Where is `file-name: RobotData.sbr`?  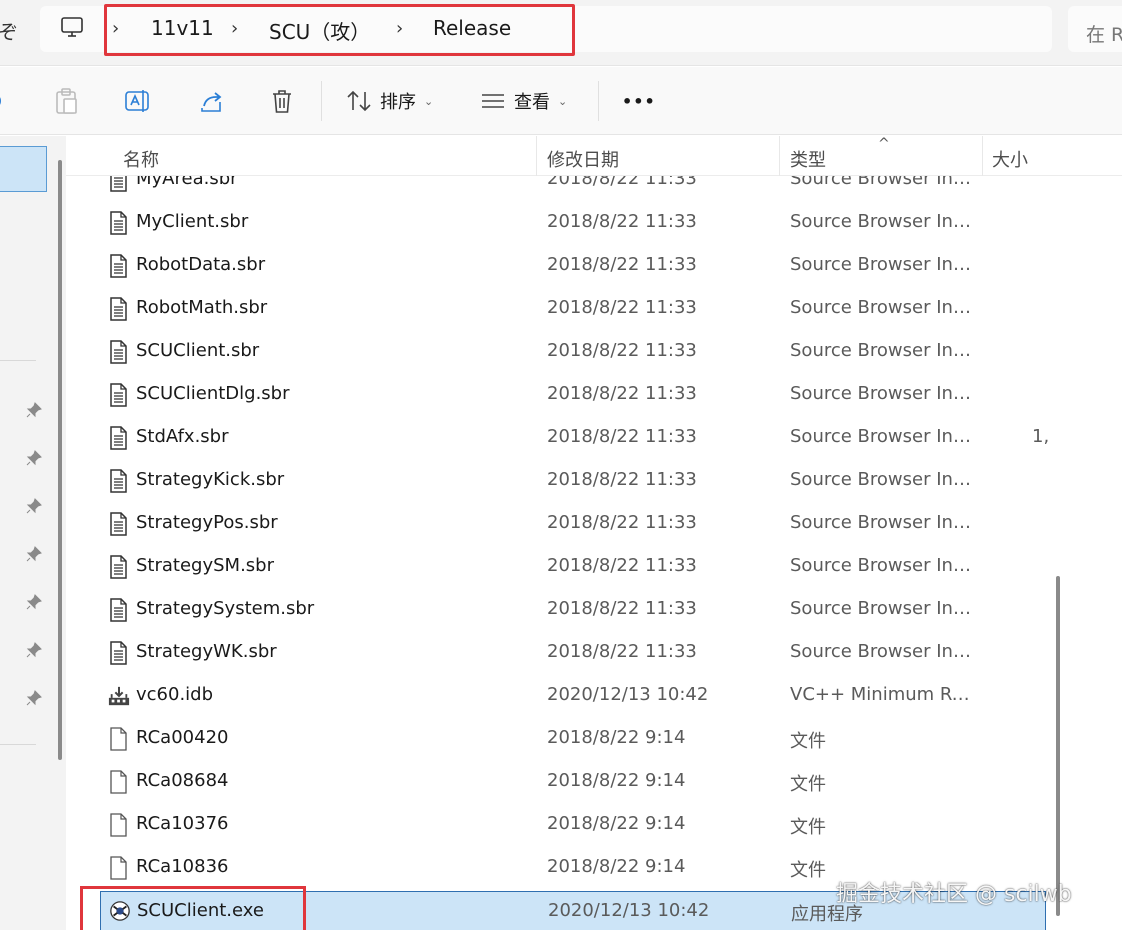 file-name: RobotData.sbr is located at coordinates (200, 264).